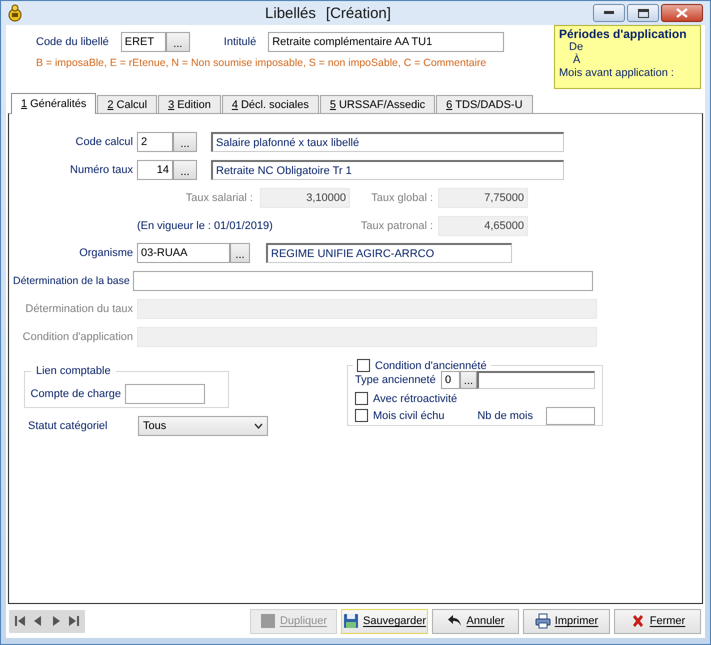 This screenshot has height=645, width=711. What do you see at coordinates (378, 104) in the screenshot?
I see `tab: 5 URSSAF/Assedic` at bounding box center [378, 104].